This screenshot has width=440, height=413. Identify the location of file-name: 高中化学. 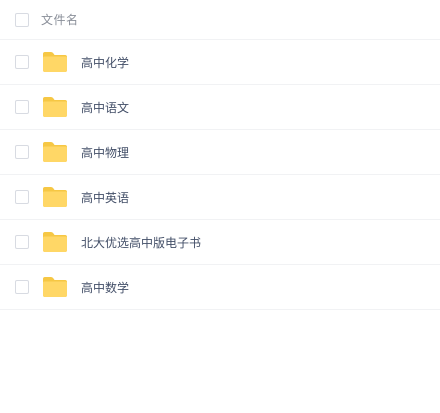
(105, 62).